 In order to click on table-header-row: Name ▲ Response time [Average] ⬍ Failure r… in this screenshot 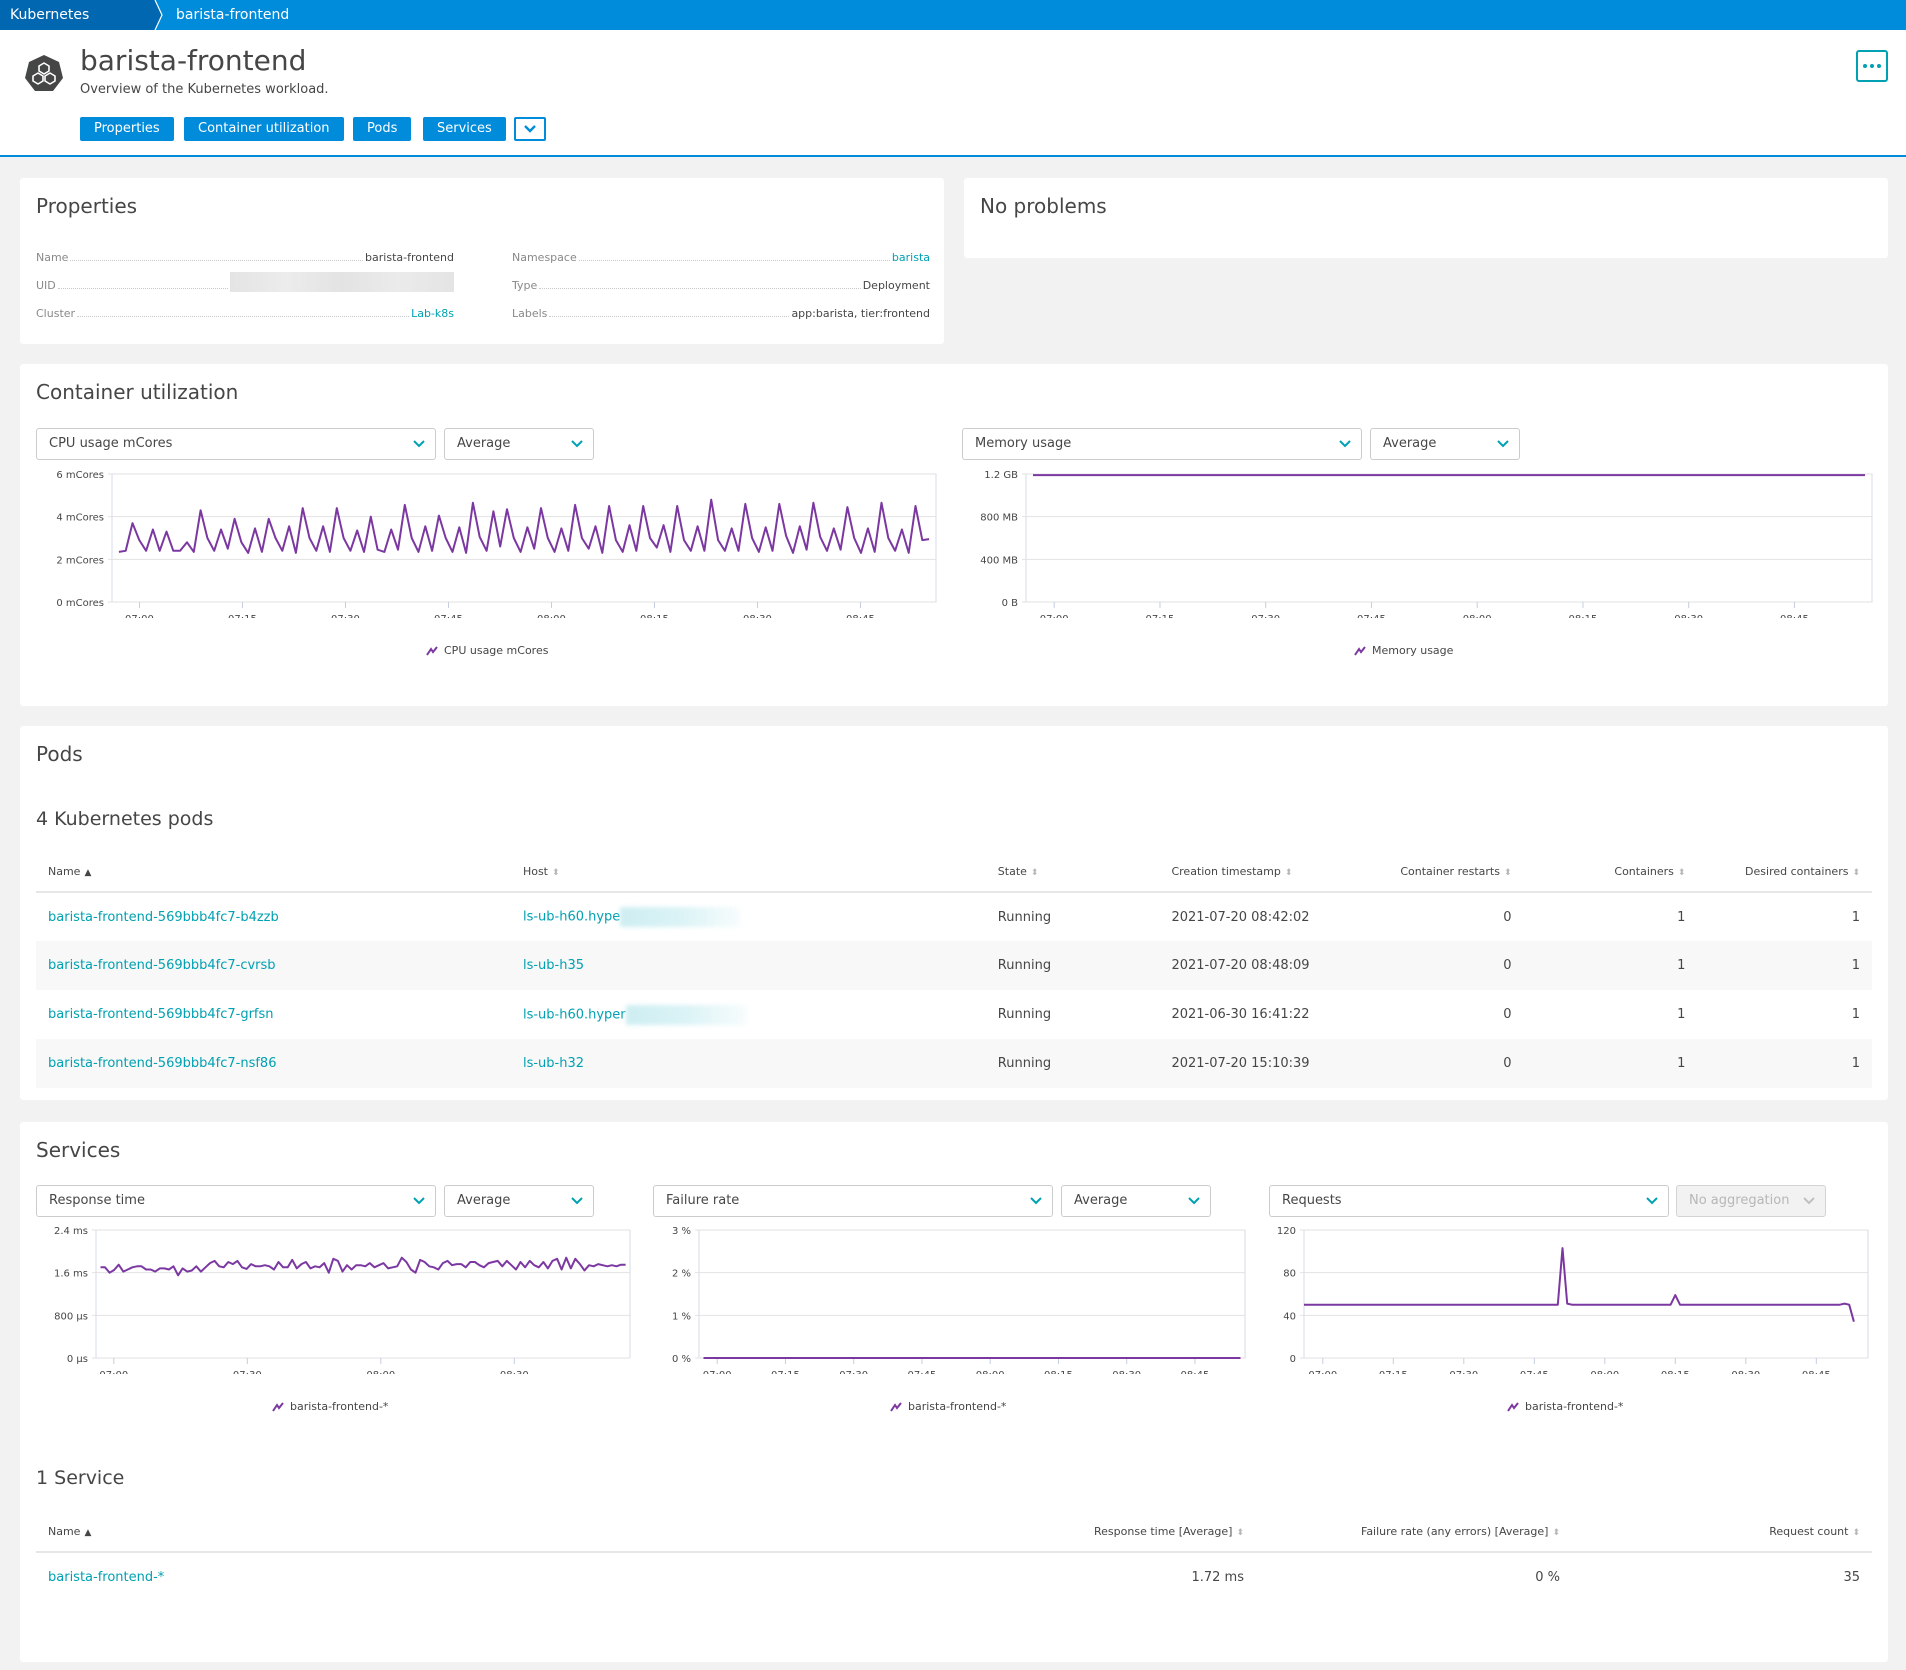, I will do `click(954, 1532)`.